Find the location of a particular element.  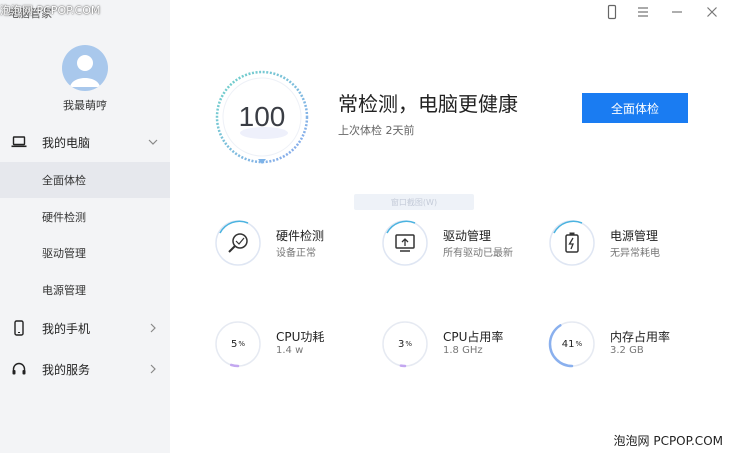

last-check-time: 上次体检 2天前 is located at coordinates (376, 130).